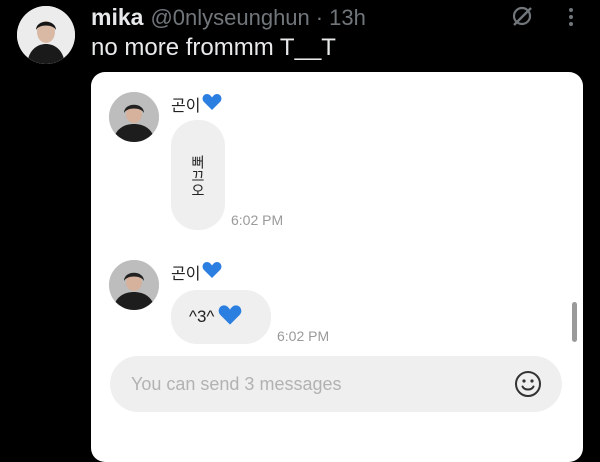 The image size is (600, 462). I want to click on composer-placeholder: You can send 3 messages, so click(236, 384).